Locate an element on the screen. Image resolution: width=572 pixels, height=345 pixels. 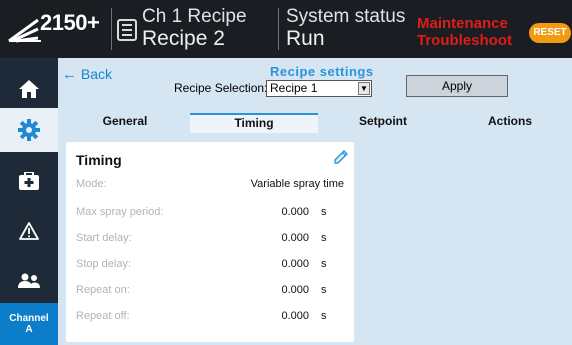
start-delay-unit: s is located at coordinates (324, 238).